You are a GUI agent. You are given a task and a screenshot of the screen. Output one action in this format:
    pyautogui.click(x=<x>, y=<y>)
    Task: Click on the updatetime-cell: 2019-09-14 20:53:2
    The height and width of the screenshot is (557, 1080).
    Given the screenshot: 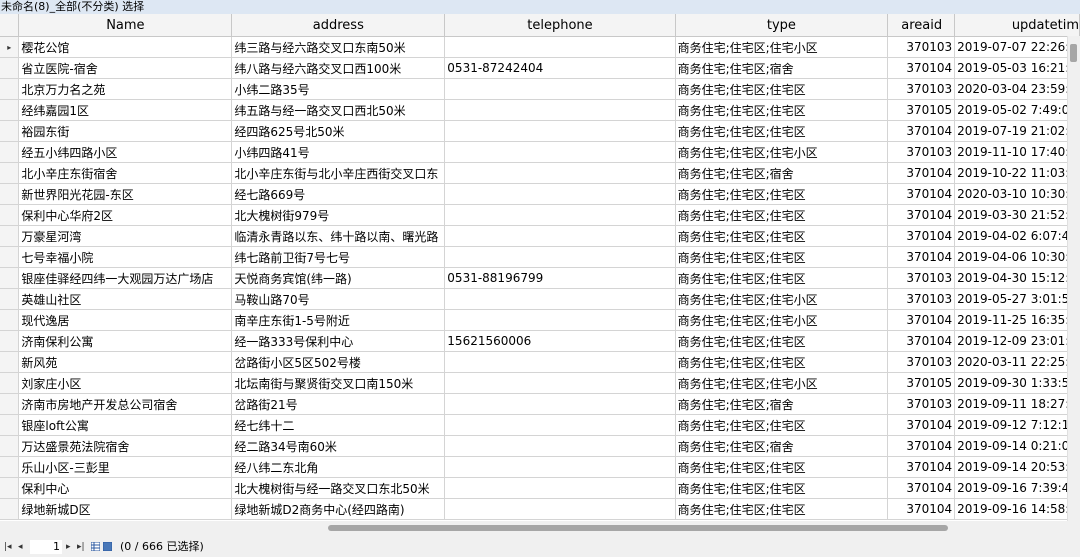 What is the action you would take?
    pyautogui.click(x=1017, y=467)
    